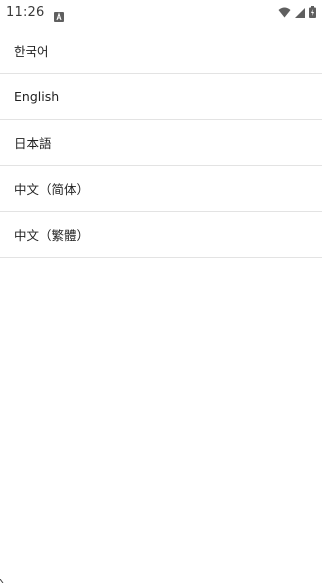 The width and height of the screenshot is (322, 587). What do you see at coordinates (2, 576) in the screenshot?
I see `corner-decoration-icon` at bounding box center [2, 576].